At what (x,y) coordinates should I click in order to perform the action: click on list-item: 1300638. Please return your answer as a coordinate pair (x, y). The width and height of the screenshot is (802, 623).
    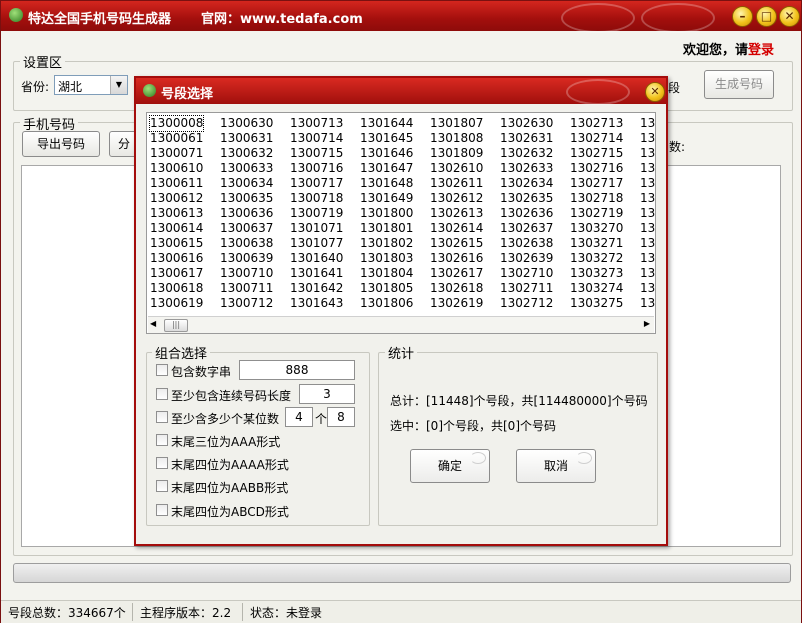
    Looking at the image, I should click on (246, 243).